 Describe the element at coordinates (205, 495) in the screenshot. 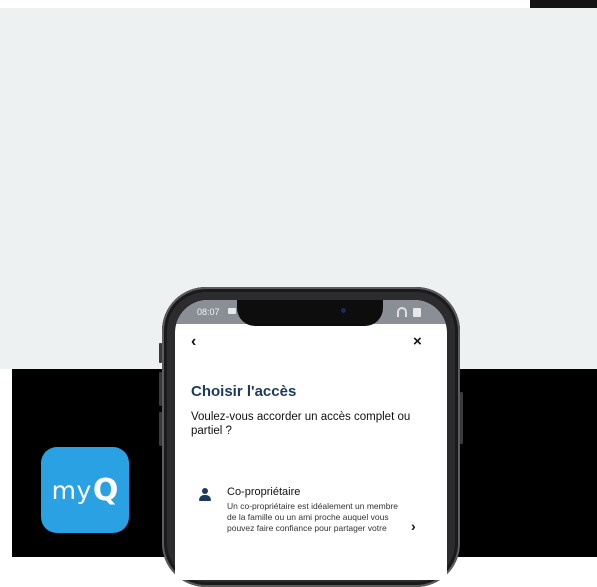

I see `person-icon` at that location.